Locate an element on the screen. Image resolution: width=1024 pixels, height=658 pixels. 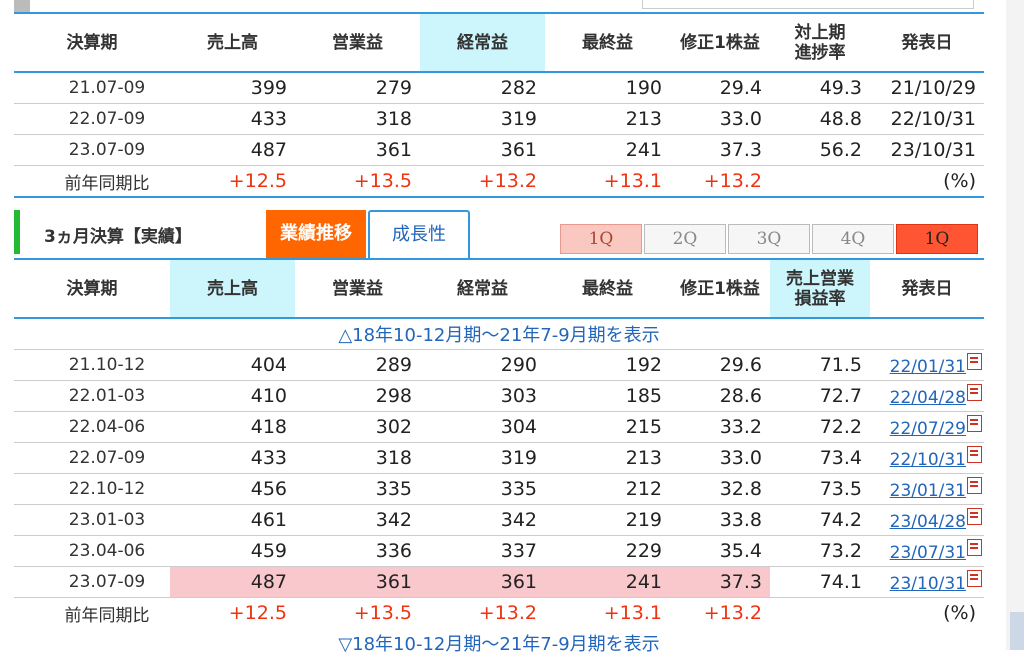
quarter-button-3q: 3Q is located at coordinates (769, 239).